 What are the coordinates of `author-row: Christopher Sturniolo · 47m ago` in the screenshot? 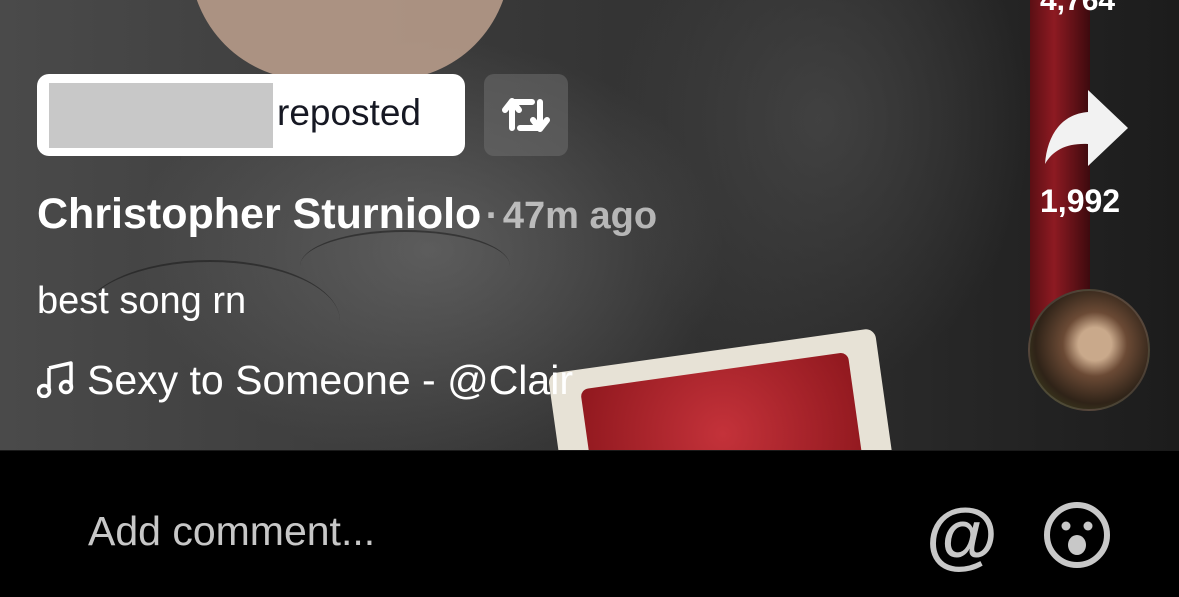 It's located at (347, 214).